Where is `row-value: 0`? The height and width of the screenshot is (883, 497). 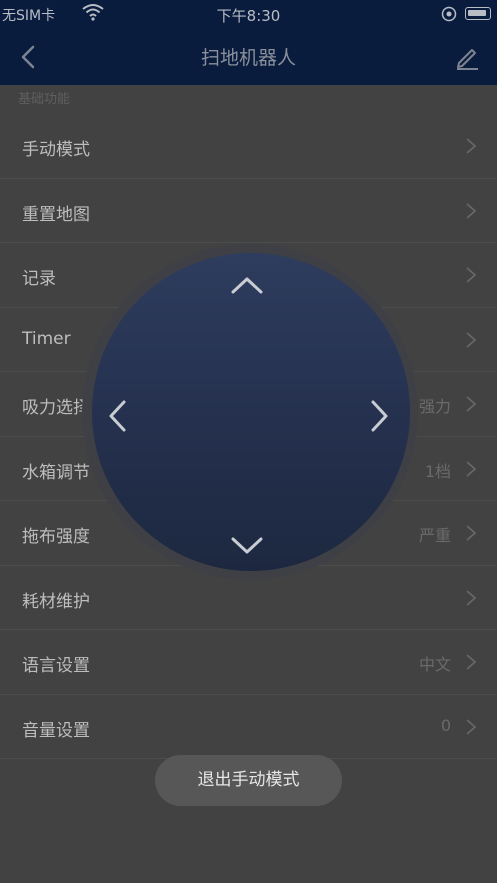 row-value: 0 is located at coordinates (445, 725).